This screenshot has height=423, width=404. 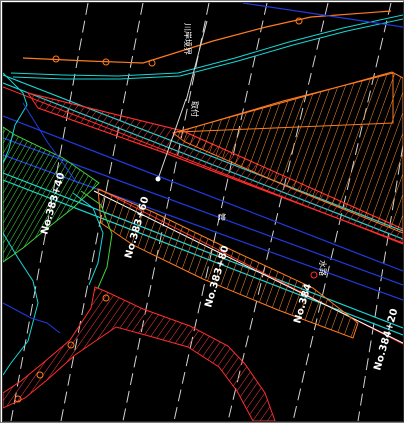 I want to click on small-annotation-2: 管, so click(x=222, y=217).